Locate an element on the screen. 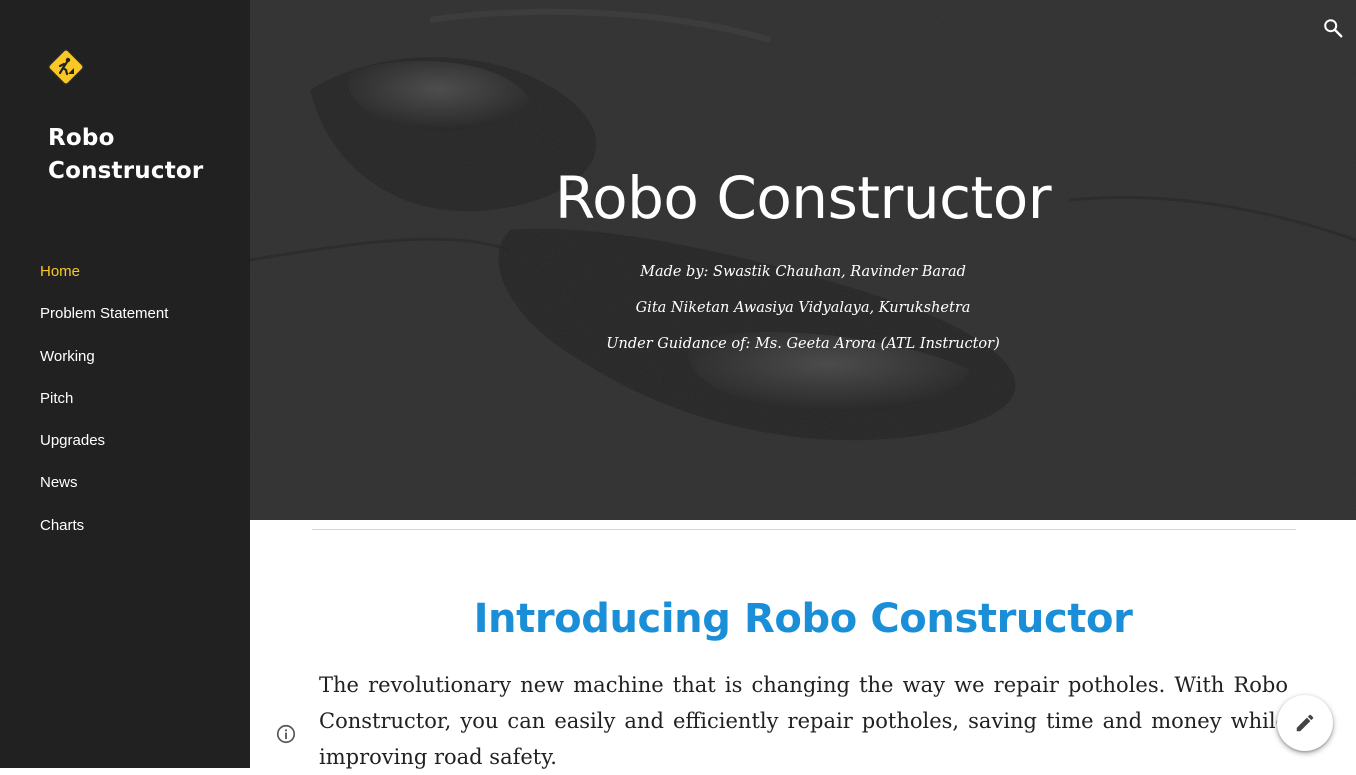 The image size is (1356, 775). road-work-sign-icon is located at coordinates (66, 67).